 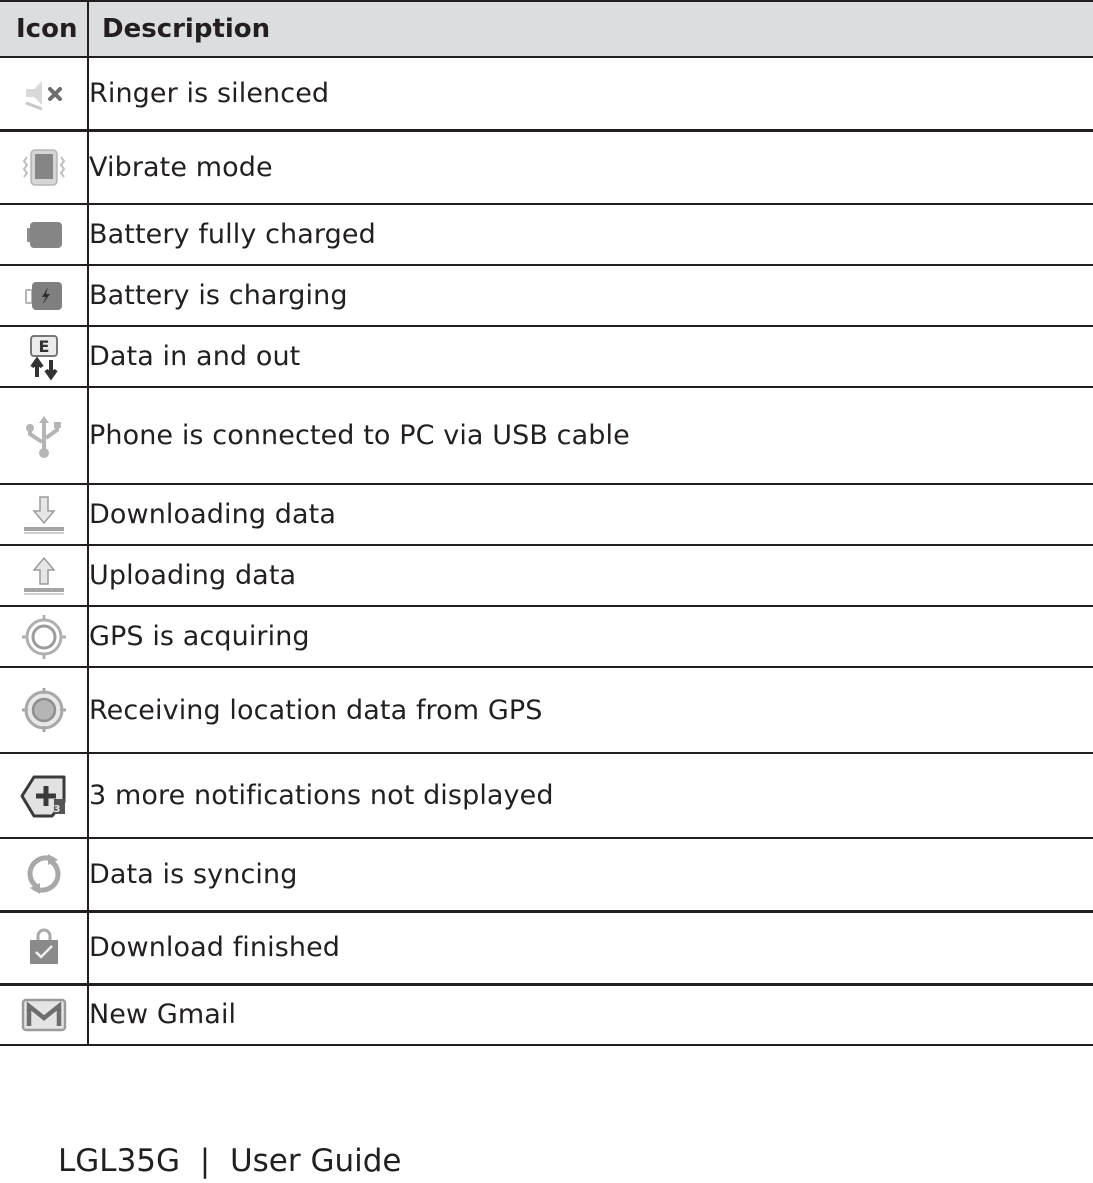 I want to click on row-description: Battery fully charged, so click(x=232, y=234).